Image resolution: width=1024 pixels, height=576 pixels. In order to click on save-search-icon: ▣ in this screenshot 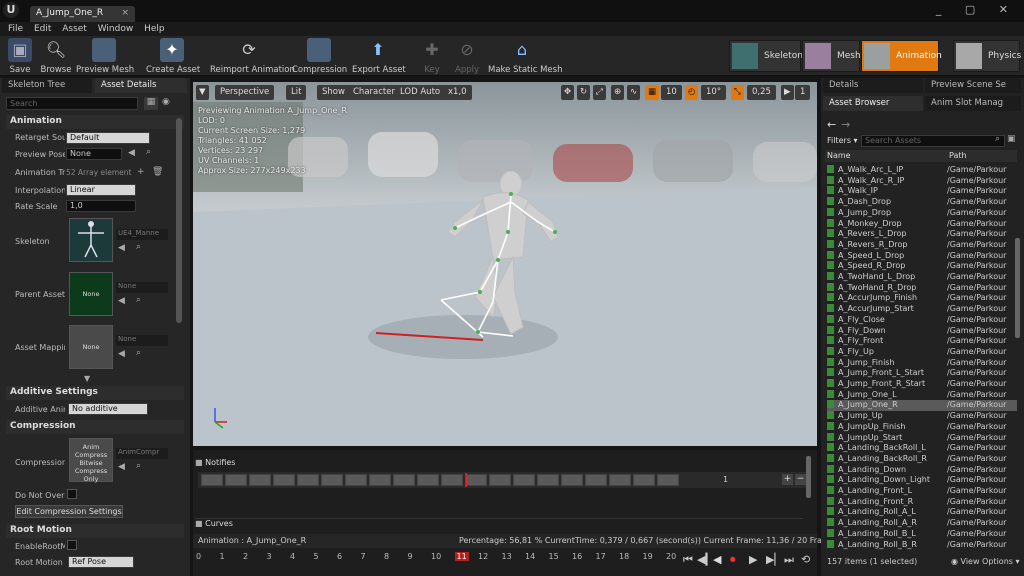, I will do `click(1011, 139)`.